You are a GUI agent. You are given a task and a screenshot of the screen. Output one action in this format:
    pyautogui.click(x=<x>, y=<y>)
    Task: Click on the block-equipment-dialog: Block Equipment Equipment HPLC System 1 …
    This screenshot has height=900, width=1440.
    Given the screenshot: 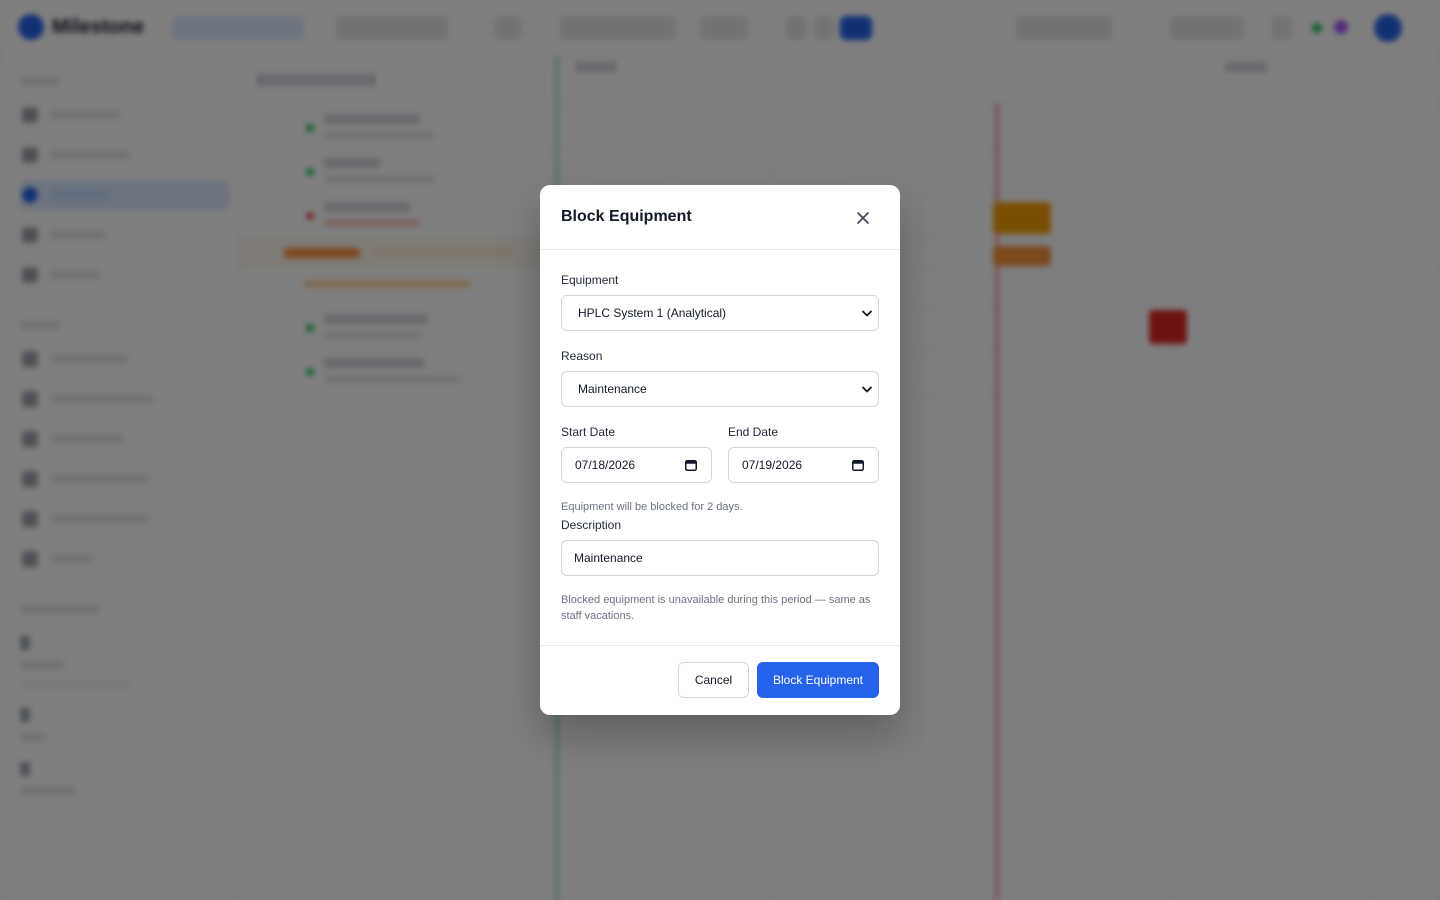 What is the action you would take?
    pyautogui.click(x=720, y=450)
    